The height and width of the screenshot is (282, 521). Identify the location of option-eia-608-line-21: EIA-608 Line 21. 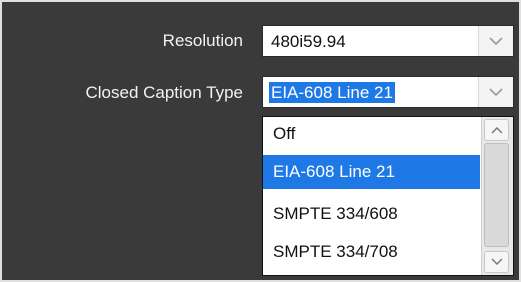
(371, 172).